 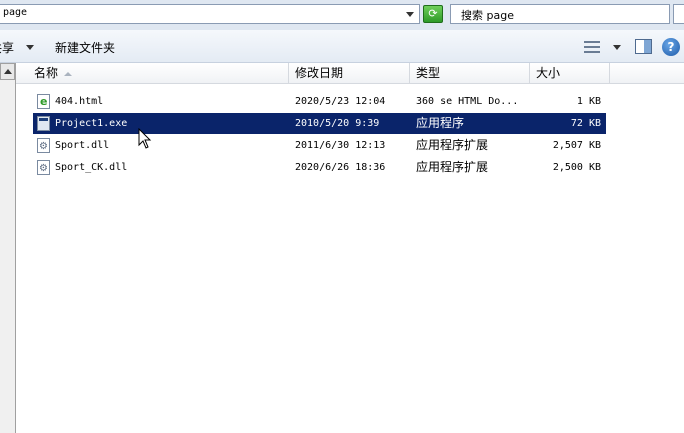 What do you see at coordinates (340, 145) in the screenshot?
I see `file-date: 2011/6/30 12:13` at bounding box center [340, 145].